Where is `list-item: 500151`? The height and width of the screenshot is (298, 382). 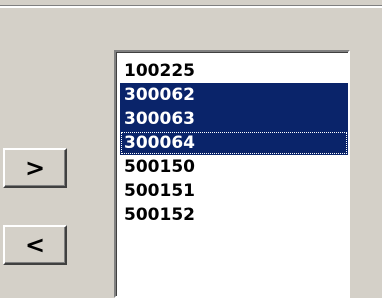 list-item: 500151 is located at coordinates (234, 191).